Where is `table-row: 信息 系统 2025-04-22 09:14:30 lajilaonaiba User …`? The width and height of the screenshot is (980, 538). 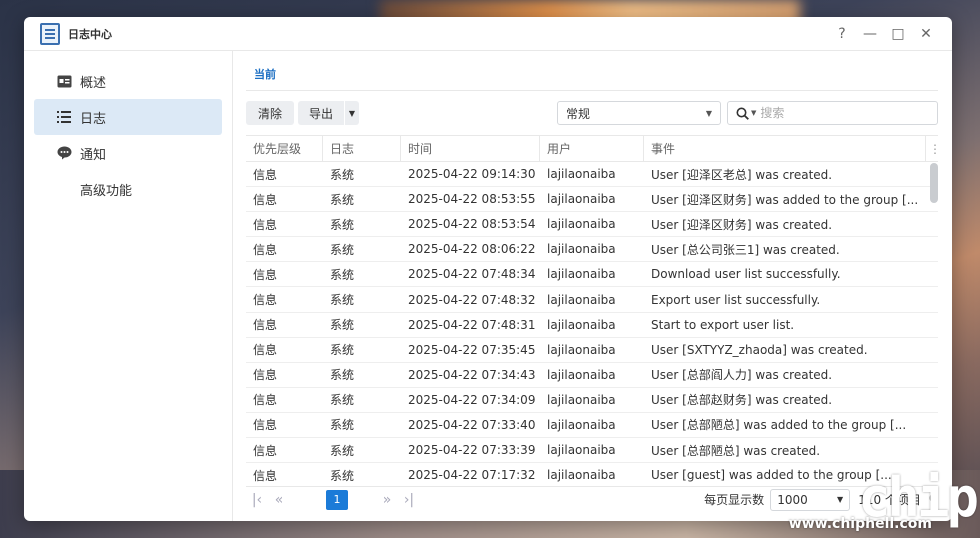 table-row: 信息 系统 2025-04-22 09:14:30 lajilaonaiba User … is located at coordinates (592, 175).